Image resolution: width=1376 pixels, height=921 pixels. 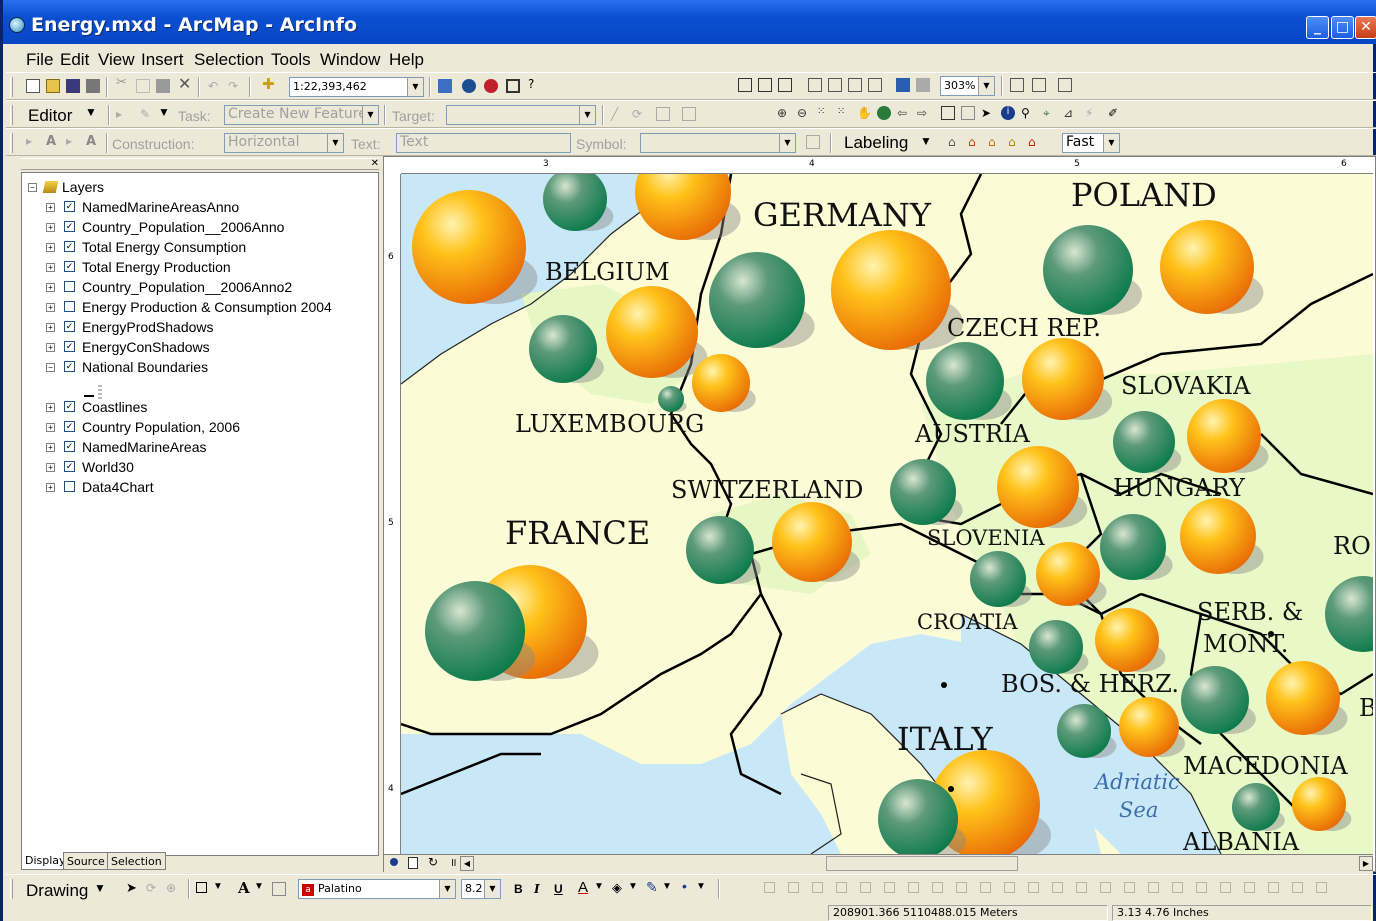 What do you see at coordinates (922, 863) in the screenshot?
I see `scroll-thumb` at bounding box center [922, 863].